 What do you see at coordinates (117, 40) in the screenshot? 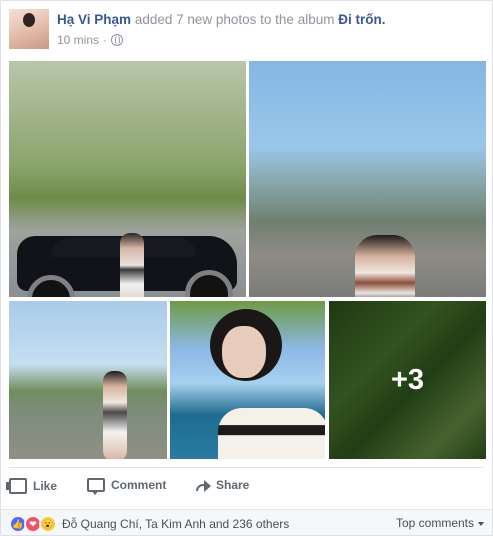
I see `globe-icon` at bounding box center [117, 40].